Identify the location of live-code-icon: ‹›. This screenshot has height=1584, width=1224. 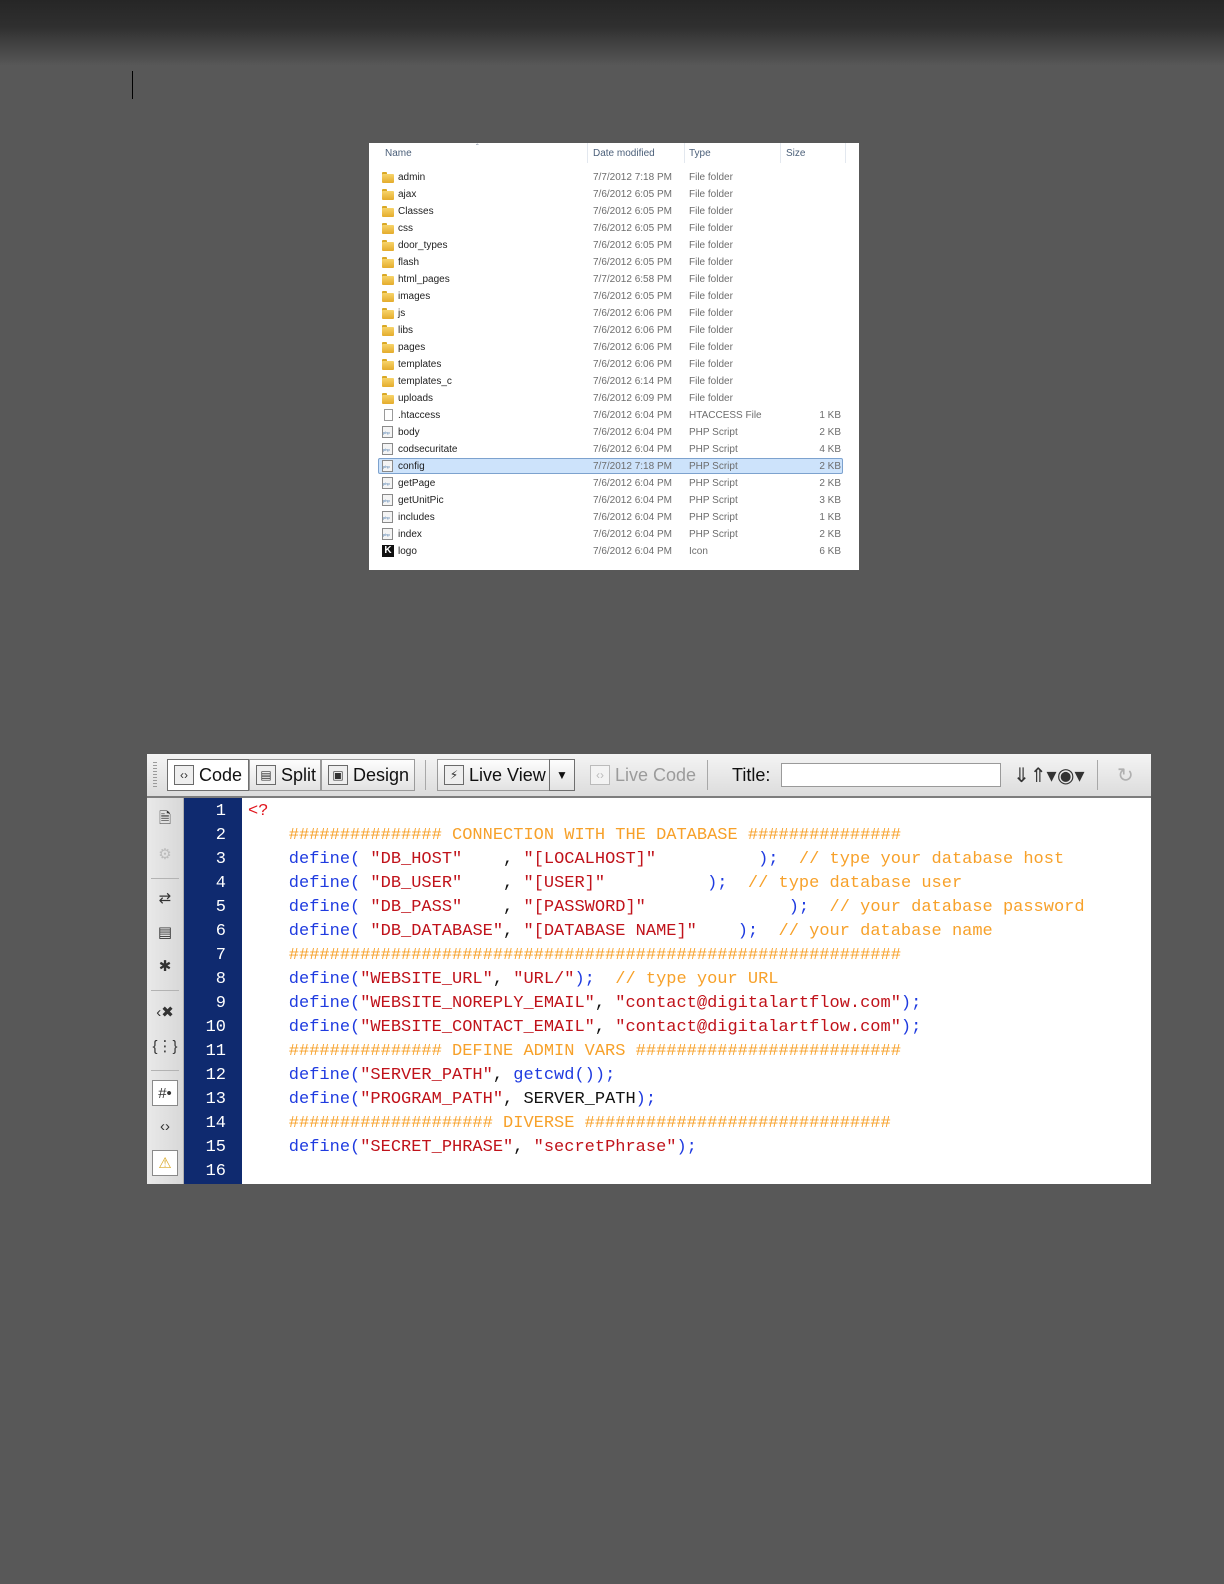
(600, 775).